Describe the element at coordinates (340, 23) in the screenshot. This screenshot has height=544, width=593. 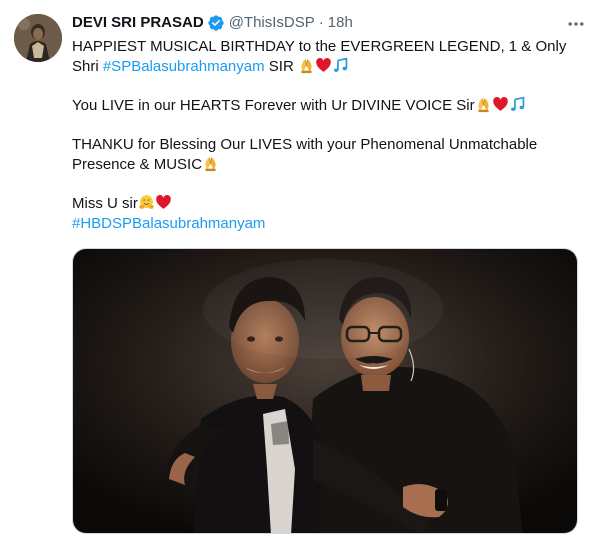
I see `timestamp: 18h` at that location.